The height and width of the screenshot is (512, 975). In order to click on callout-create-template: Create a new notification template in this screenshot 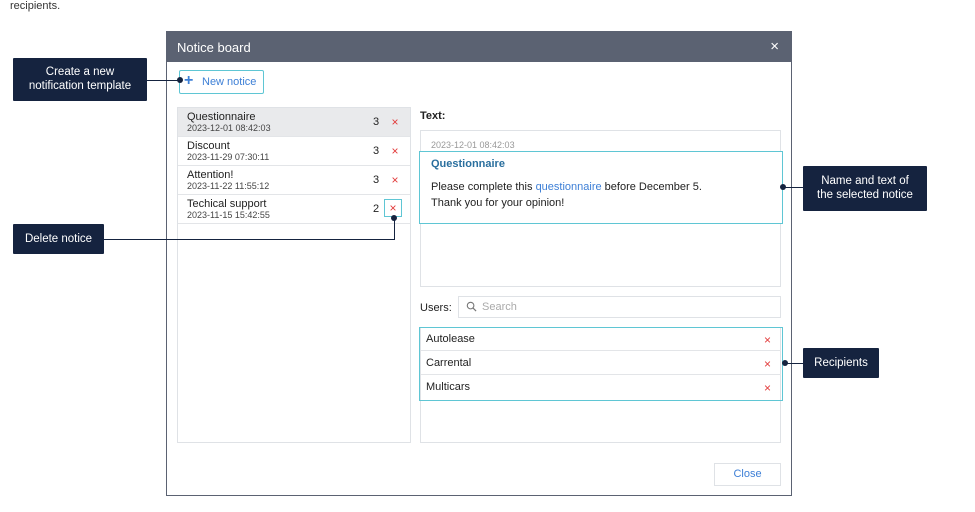, I will do `click(80, 79)`.